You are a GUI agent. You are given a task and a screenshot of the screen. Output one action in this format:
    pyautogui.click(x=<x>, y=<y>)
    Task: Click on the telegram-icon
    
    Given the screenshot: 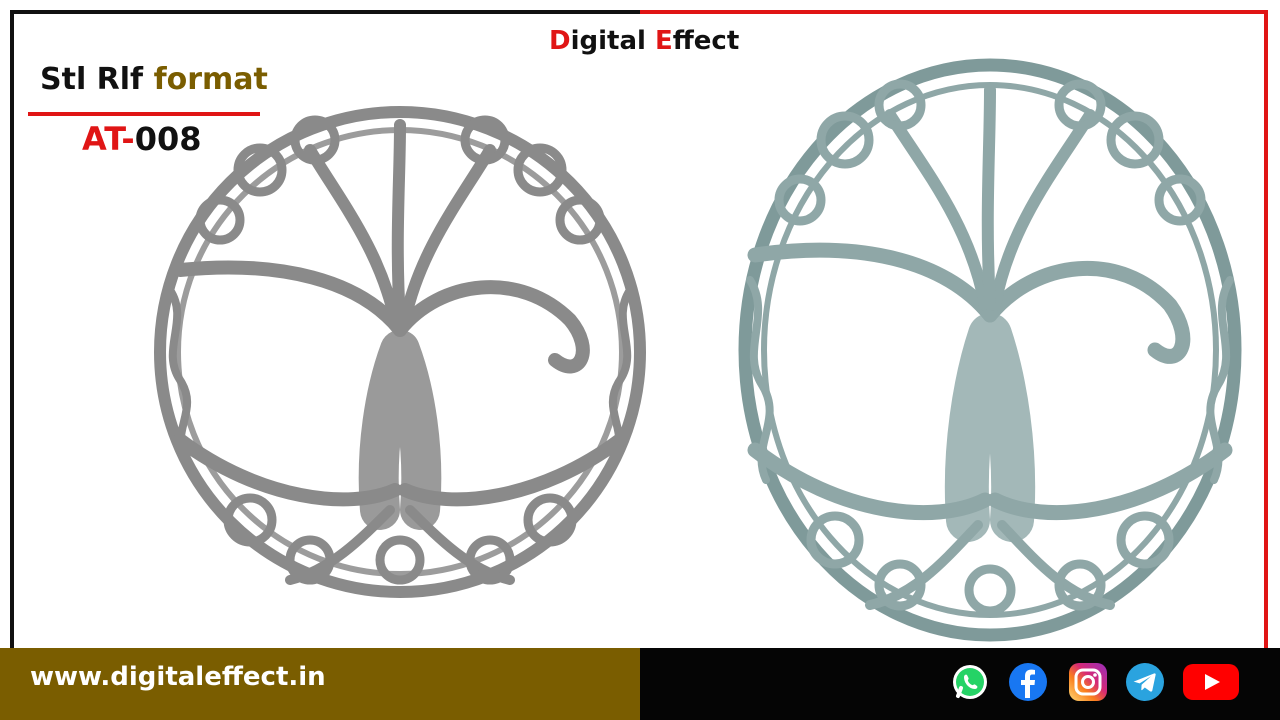 What is the action you would take?
    pyautogui.click(x=1145, y=682)
    